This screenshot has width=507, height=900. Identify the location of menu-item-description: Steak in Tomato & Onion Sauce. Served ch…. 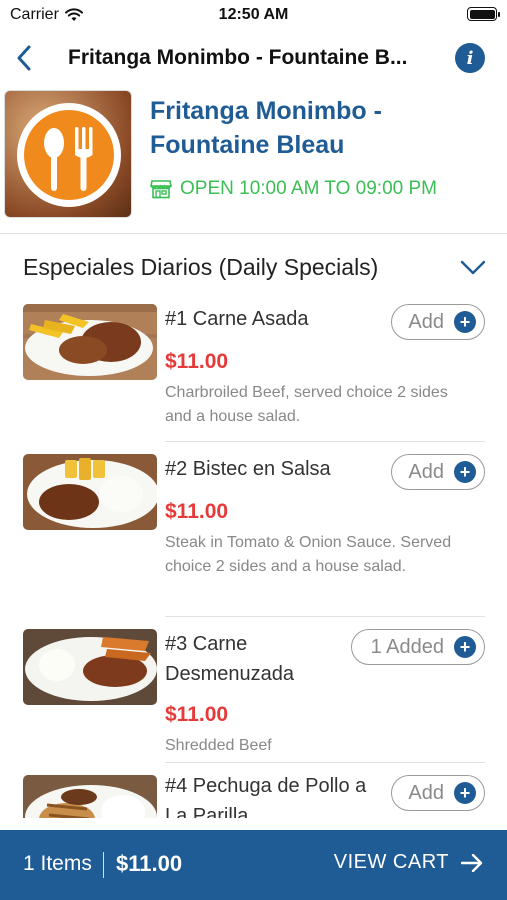
(308, 554).